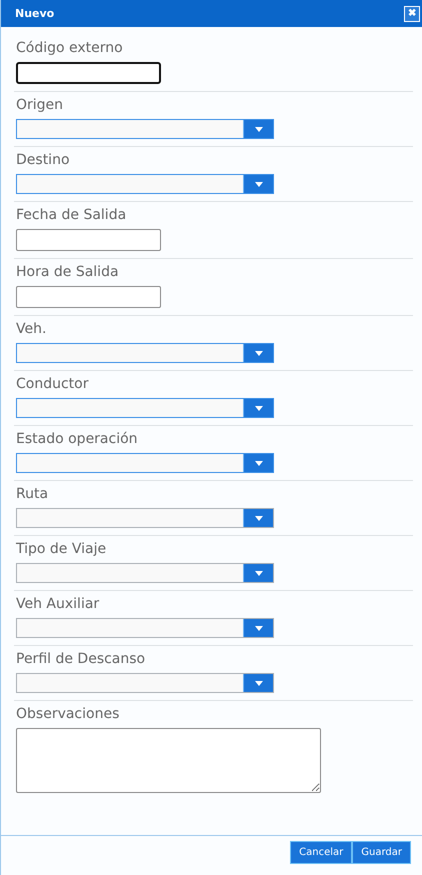 The image size is (422, 875). I want to click on field-label: Código externo, so click(69, 48).